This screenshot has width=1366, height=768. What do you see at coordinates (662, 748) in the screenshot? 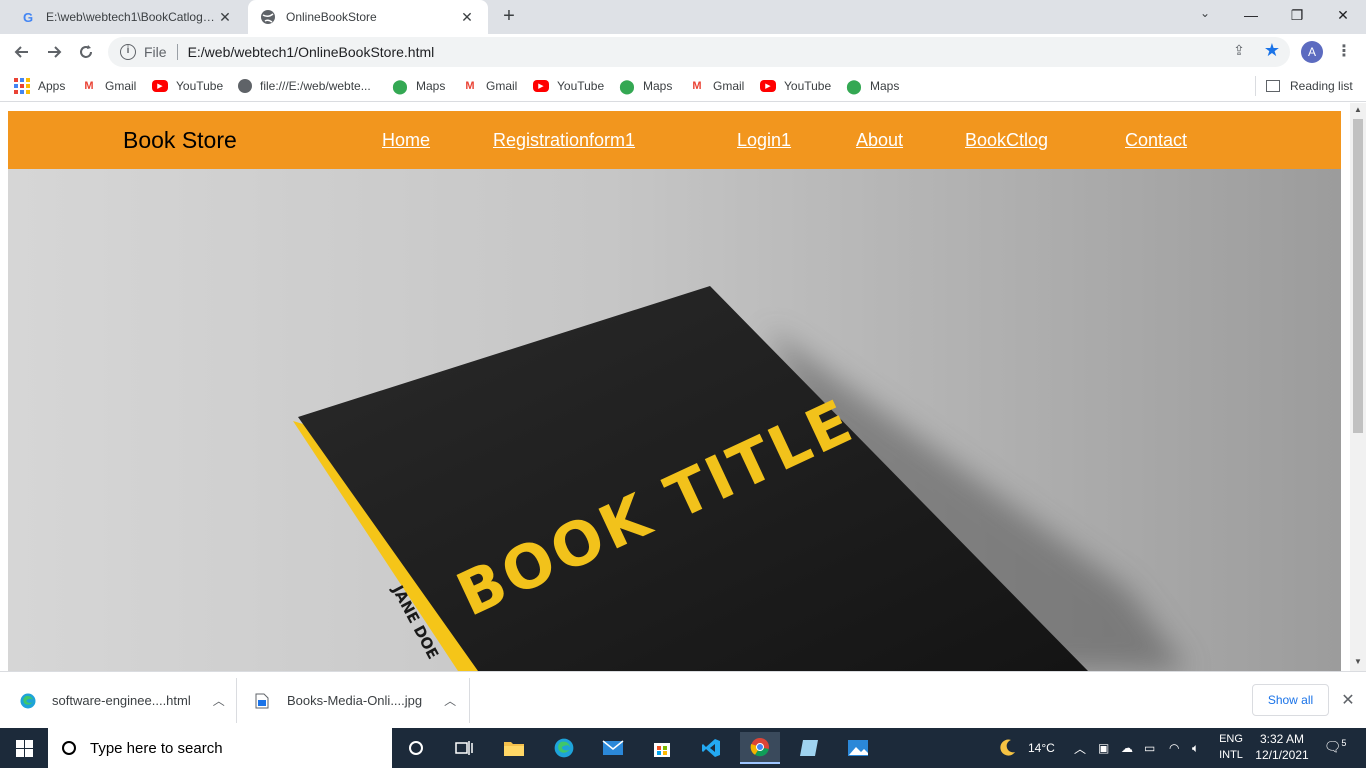
I see `store-icon` at bounding box center [662, 748].